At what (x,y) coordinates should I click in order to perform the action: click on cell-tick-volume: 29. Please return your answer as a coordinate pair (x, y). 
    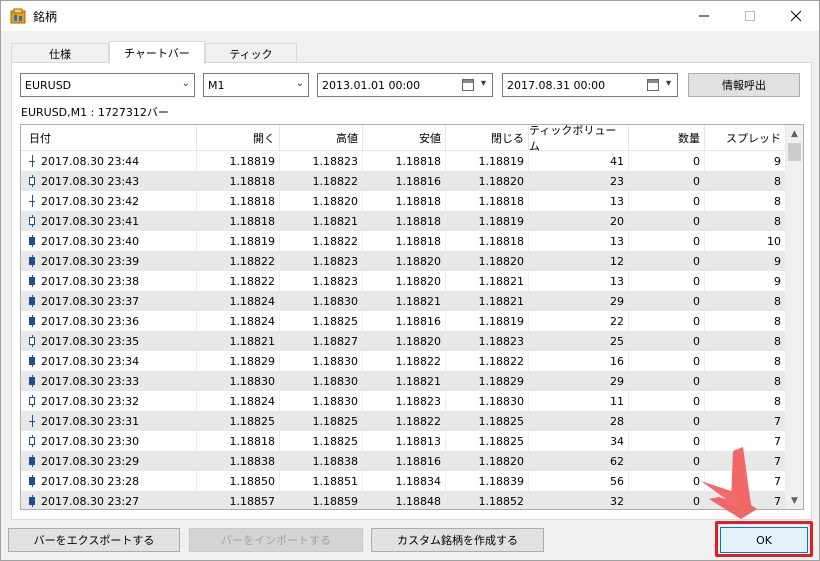
    Looking at the image, I should click on (579, 381).